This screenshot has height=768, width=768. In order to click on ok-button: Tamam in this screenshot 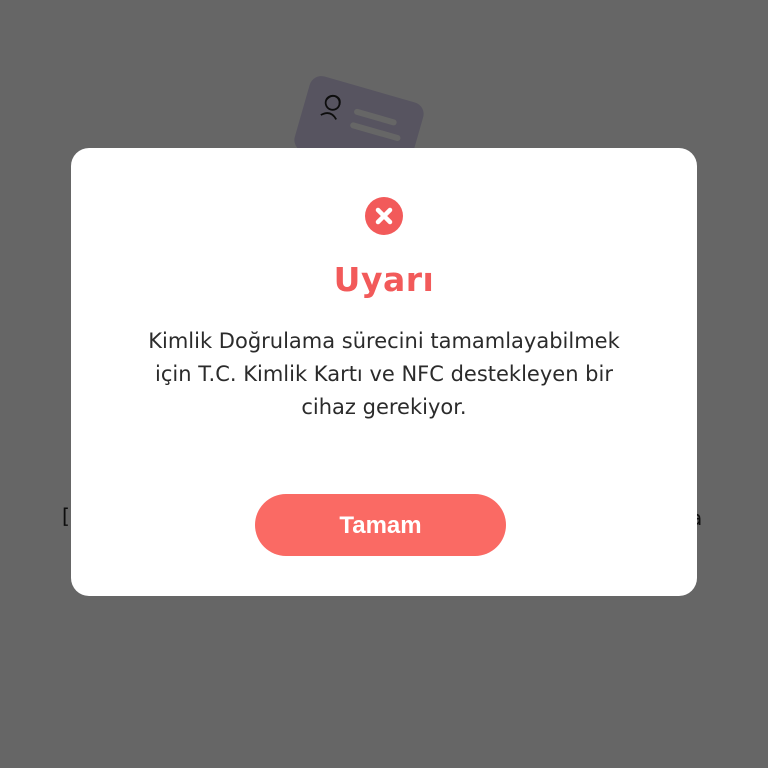, I will do `click(380, 525)`.